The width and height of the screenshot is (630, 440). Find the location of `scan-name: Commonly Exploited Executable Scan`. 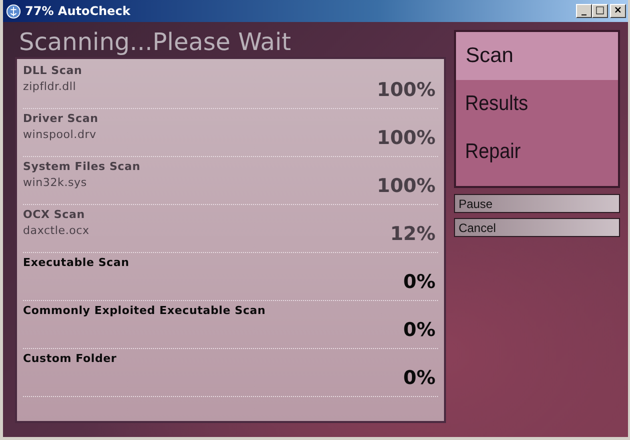

scan-name: Commonly Exploited Executable Scan is located at coordinates (144, 310).